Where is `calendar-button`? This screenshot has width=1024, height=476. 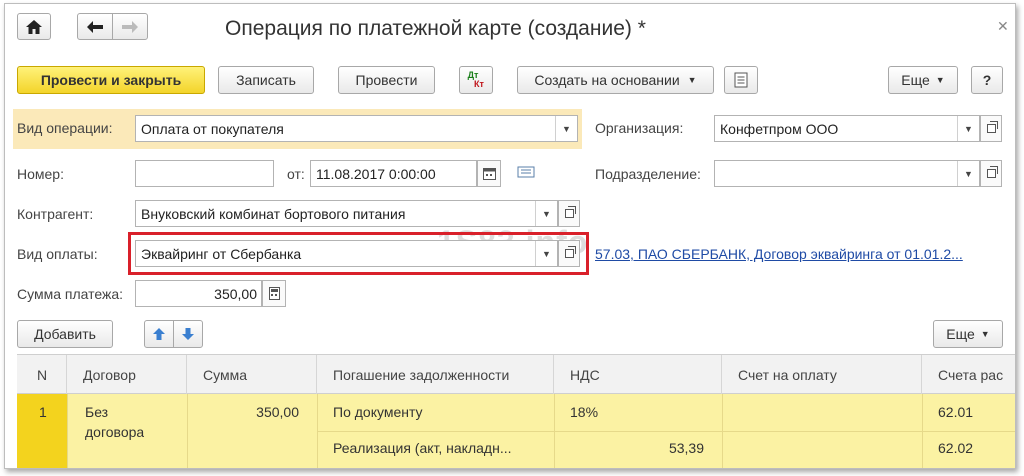
calendar-button is located at coordinates (489, 173).